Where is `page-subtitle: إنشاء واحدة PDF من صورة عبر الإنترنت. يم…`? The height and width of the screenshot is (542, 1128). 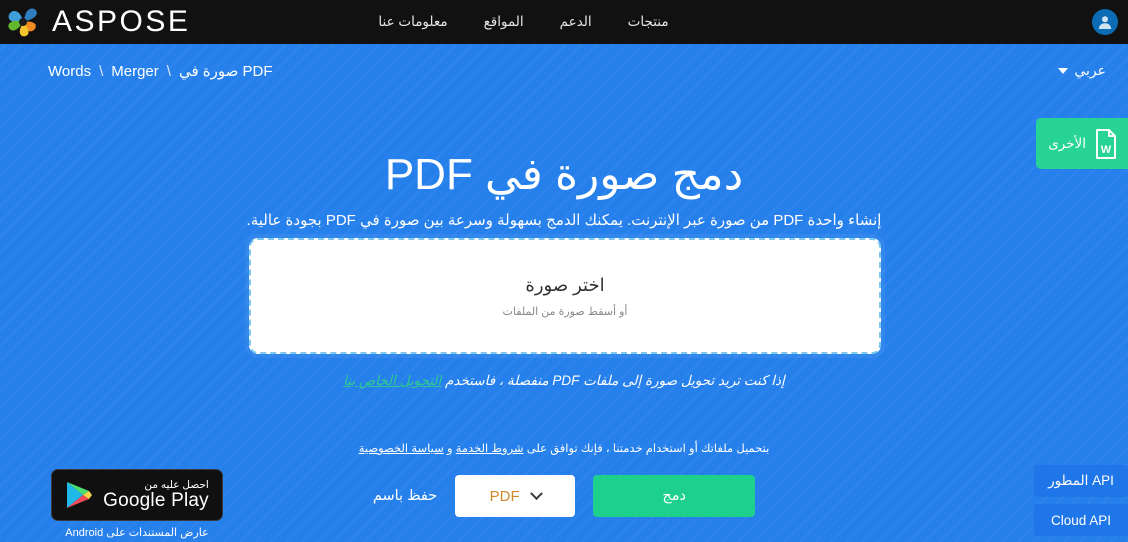
page-subtitle: إنشاء واحدة PDF من صورة عبر الإنترنت. يم… is located at coordinates (564, 220).